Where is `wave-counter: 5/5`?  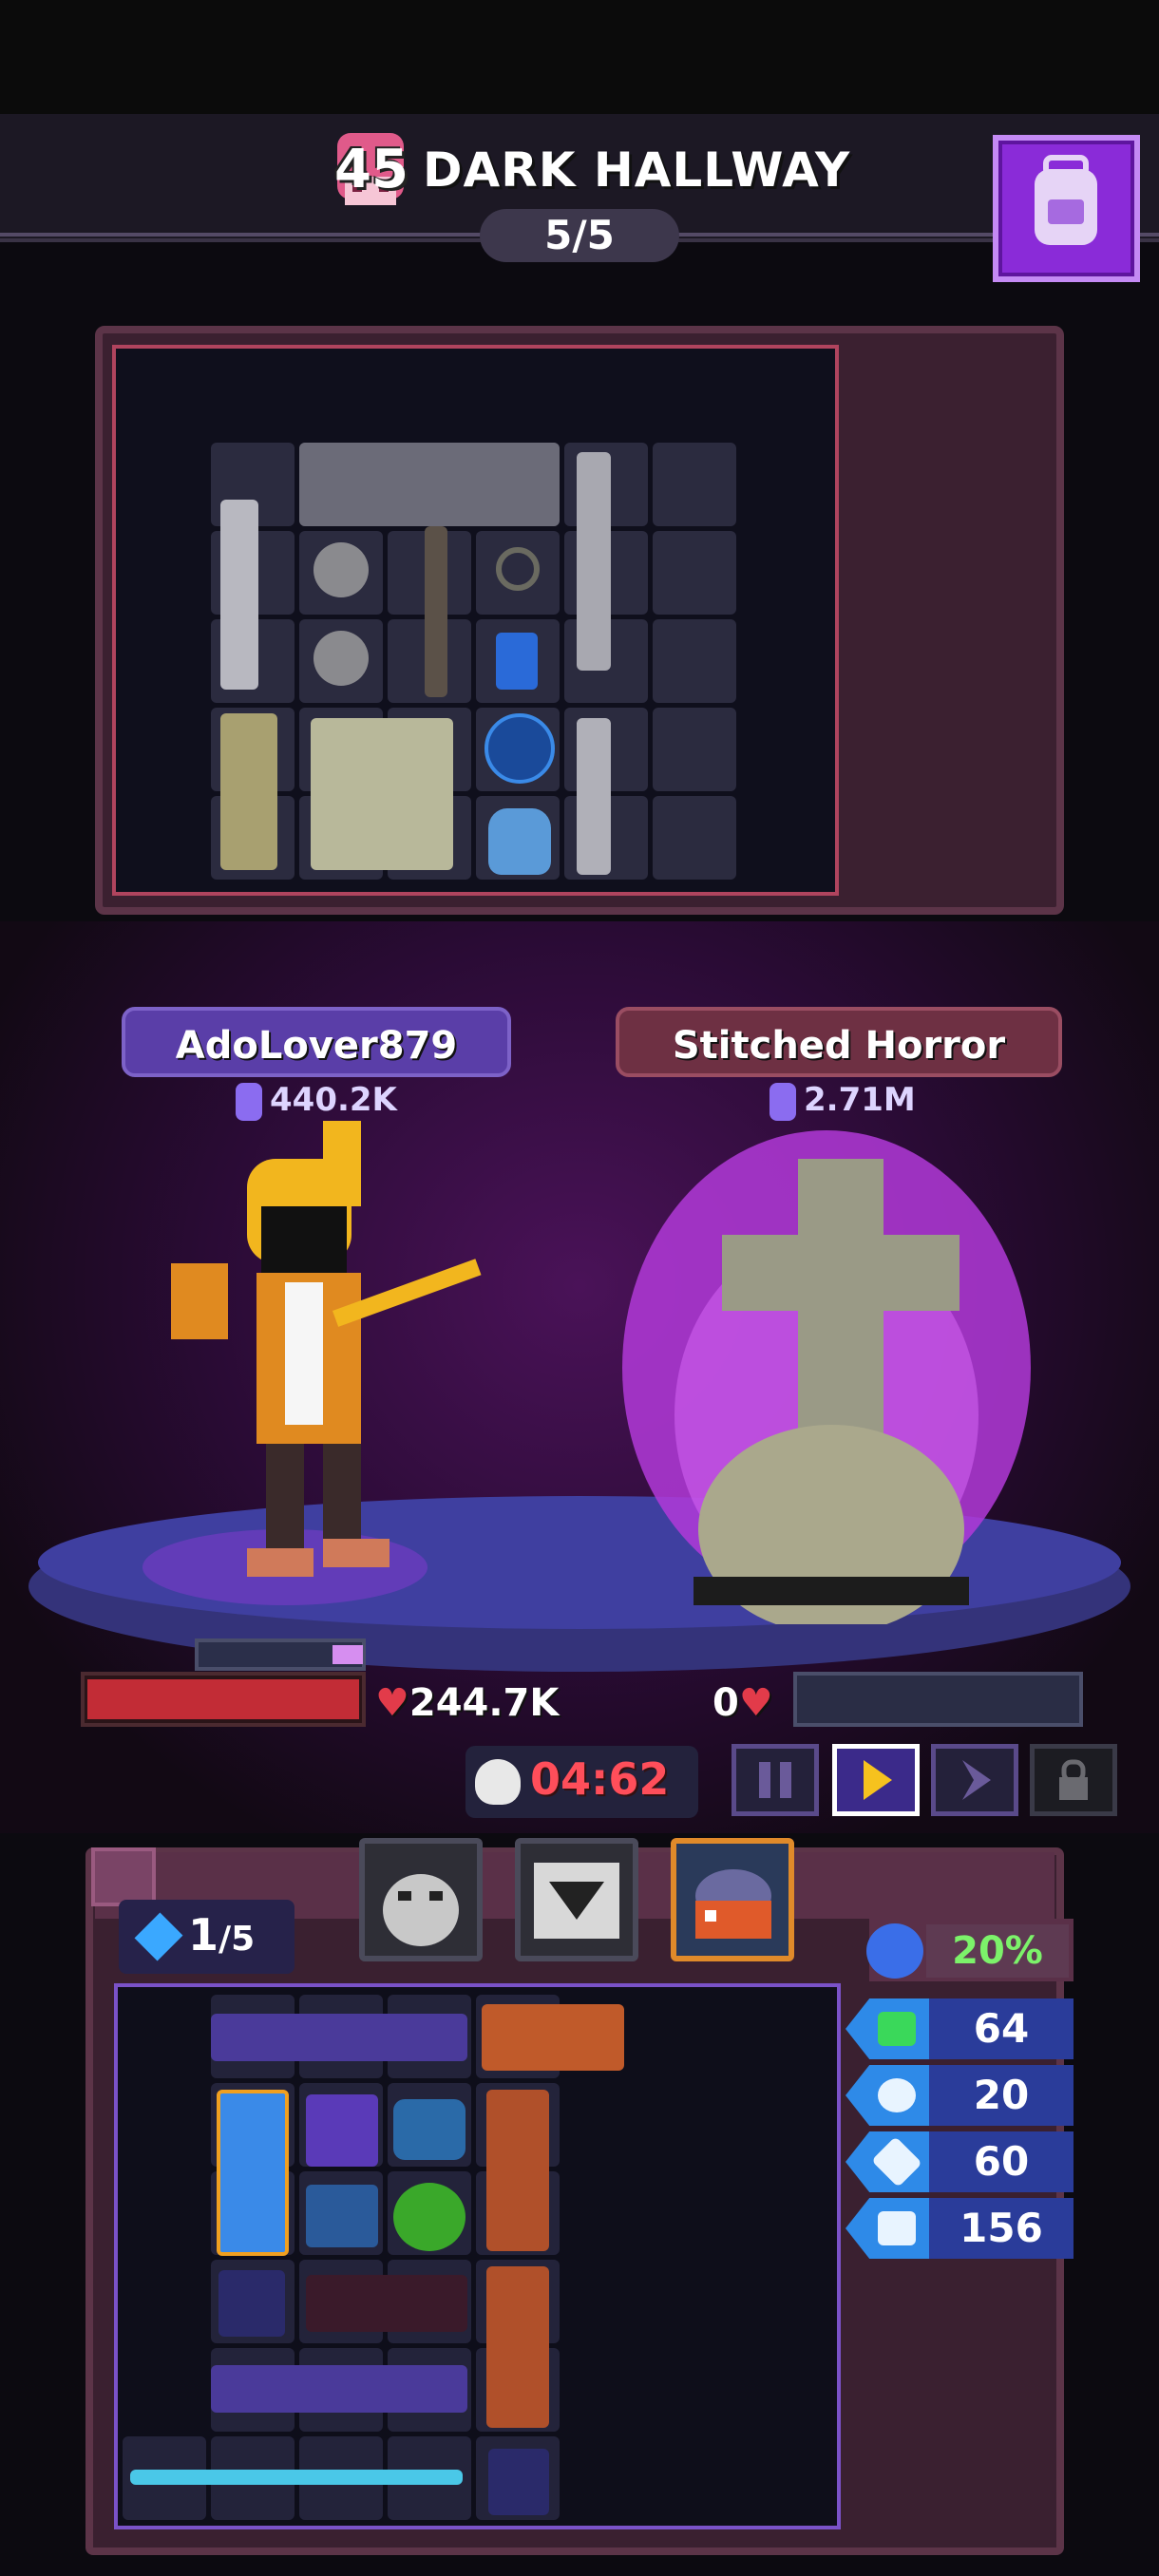 wave-counter: 5/5 is located at coordinates (579, 235).